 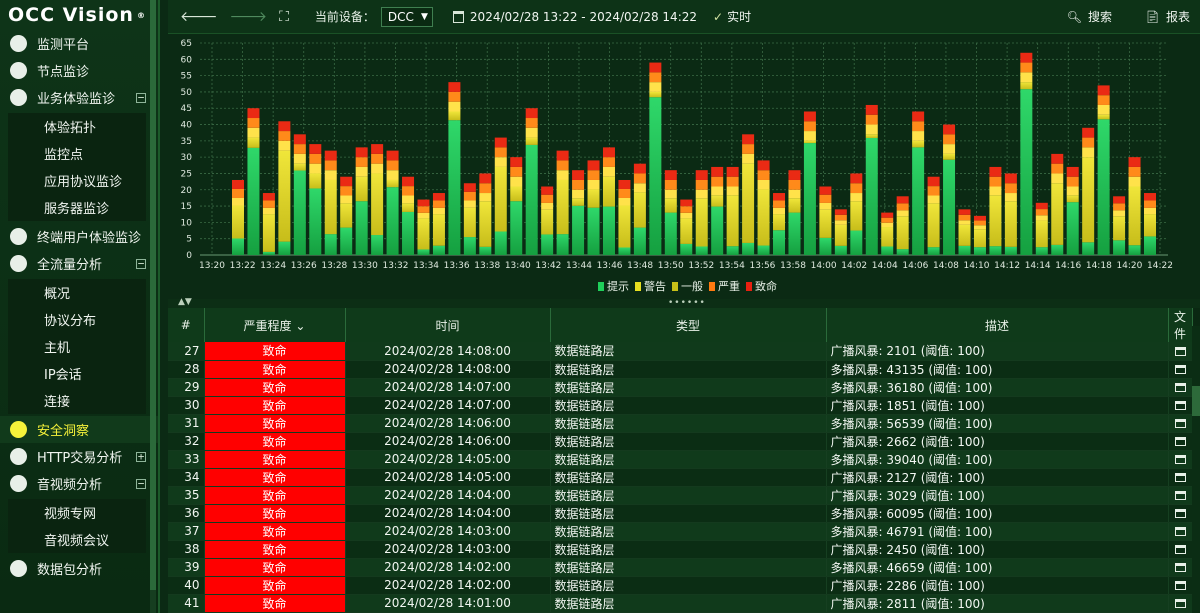 What do you see at coordinates (1089, 16) in the screenshot?
I see `search-button: 🔍︎ 搜索` at bounding box center [1089, 16].